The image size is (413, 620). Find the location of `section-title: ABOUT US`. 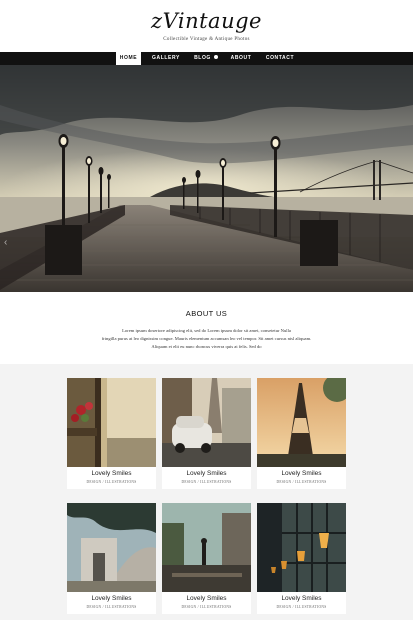

section-title: ABOUT US is located at coordinates (206, 313).